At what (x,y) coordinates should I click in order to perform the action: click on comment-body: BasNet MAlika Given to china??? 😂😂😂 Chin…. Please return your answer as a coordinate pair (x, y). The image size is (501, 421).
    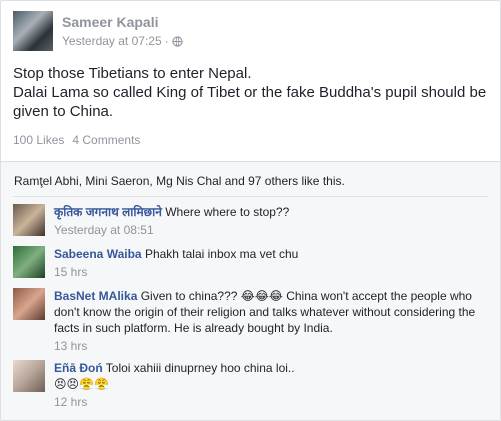
    Looking at the image, I should click on (274, 321).